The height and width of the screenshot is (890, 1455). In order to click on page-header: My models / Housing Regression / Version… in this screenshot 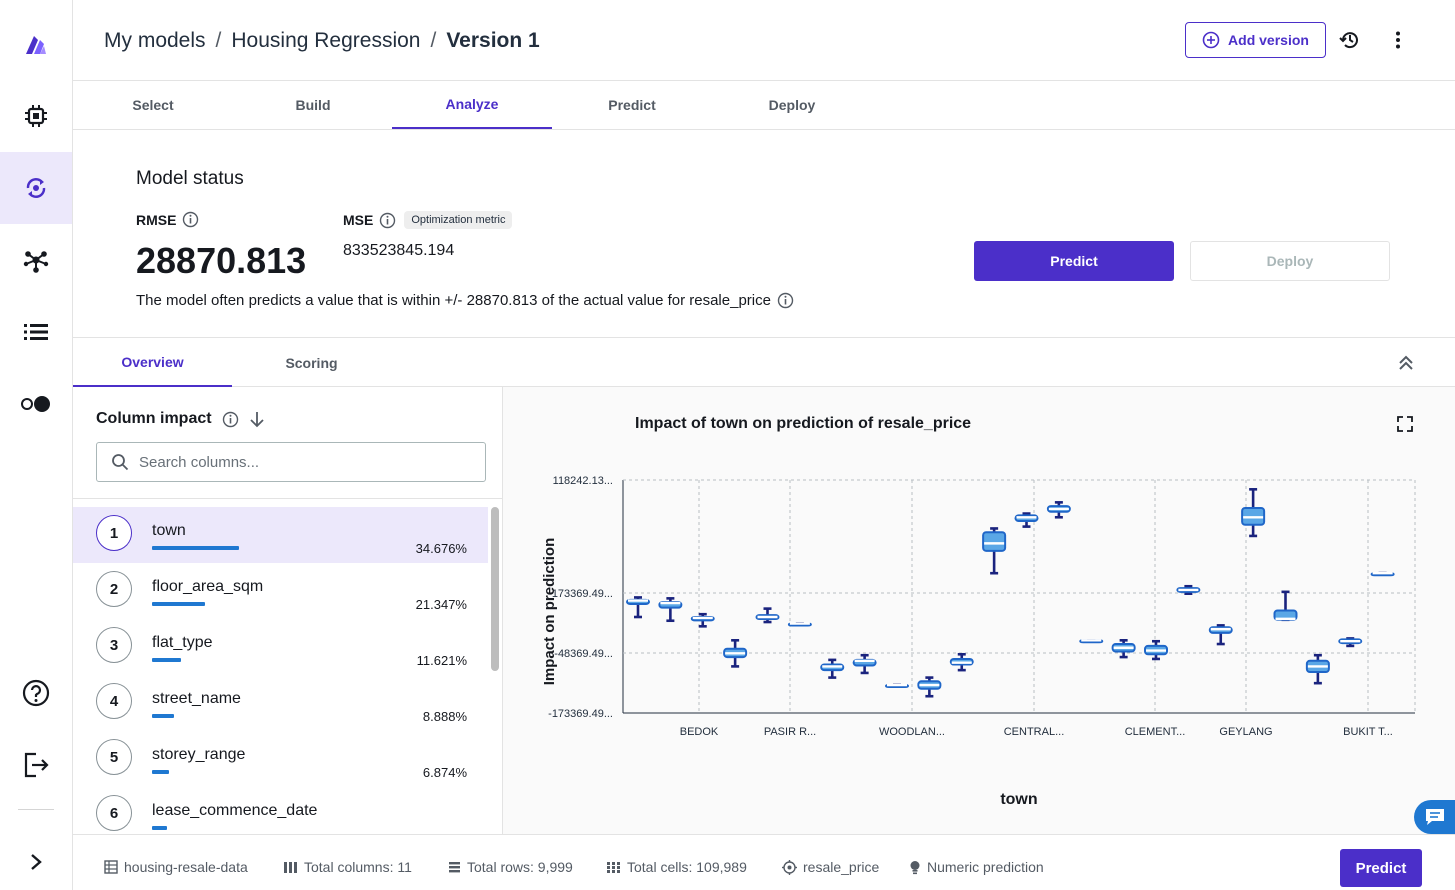, I will do `click(764, 40)`.